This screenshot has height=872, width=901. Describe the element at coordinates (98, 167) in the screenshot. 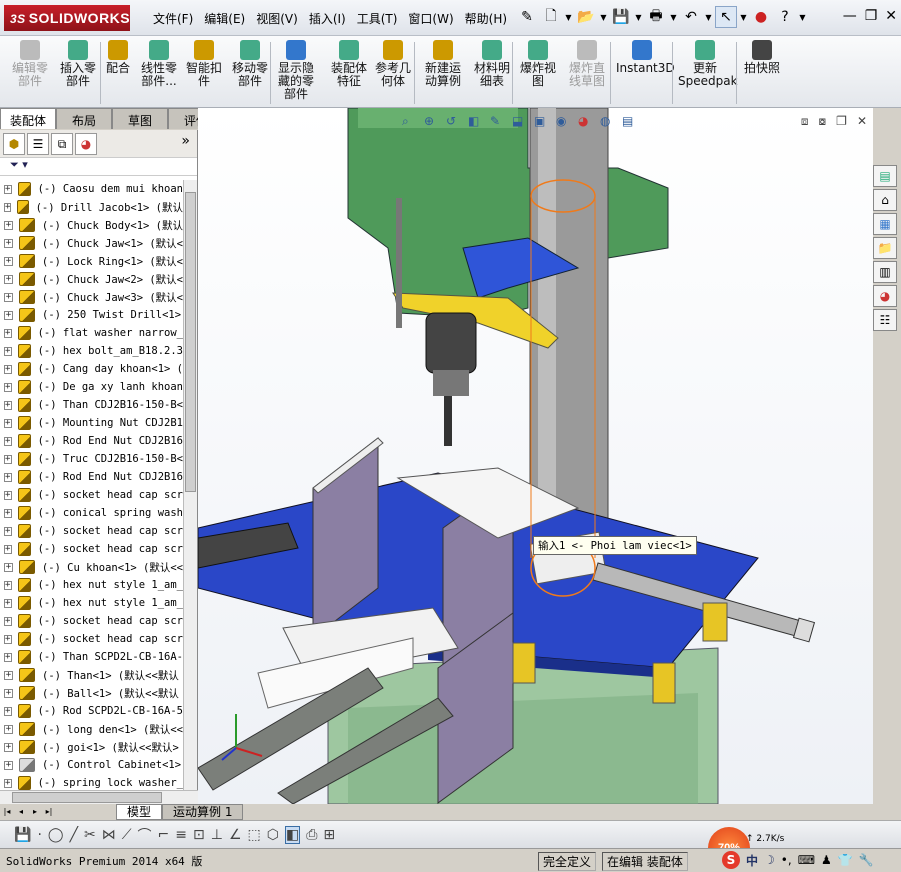

I see `filter-icon: ⏷ ▾` at that location.